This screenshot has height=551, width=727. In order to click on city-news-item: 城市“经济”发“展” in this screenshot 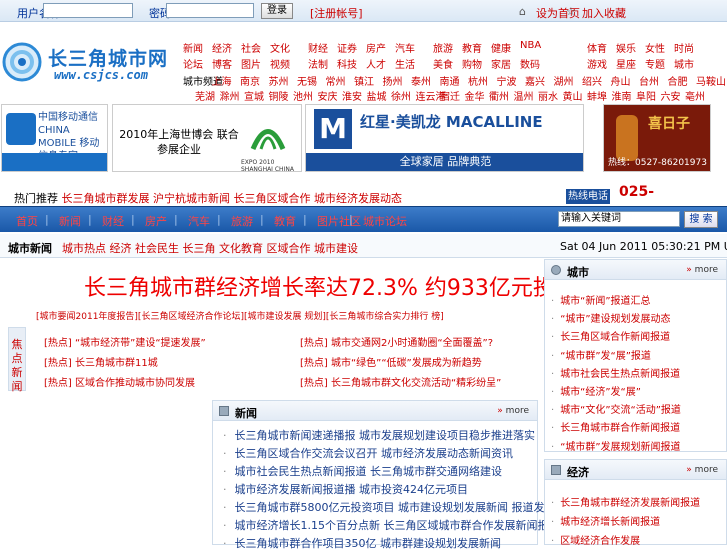, I will do `click(596, 390)`.